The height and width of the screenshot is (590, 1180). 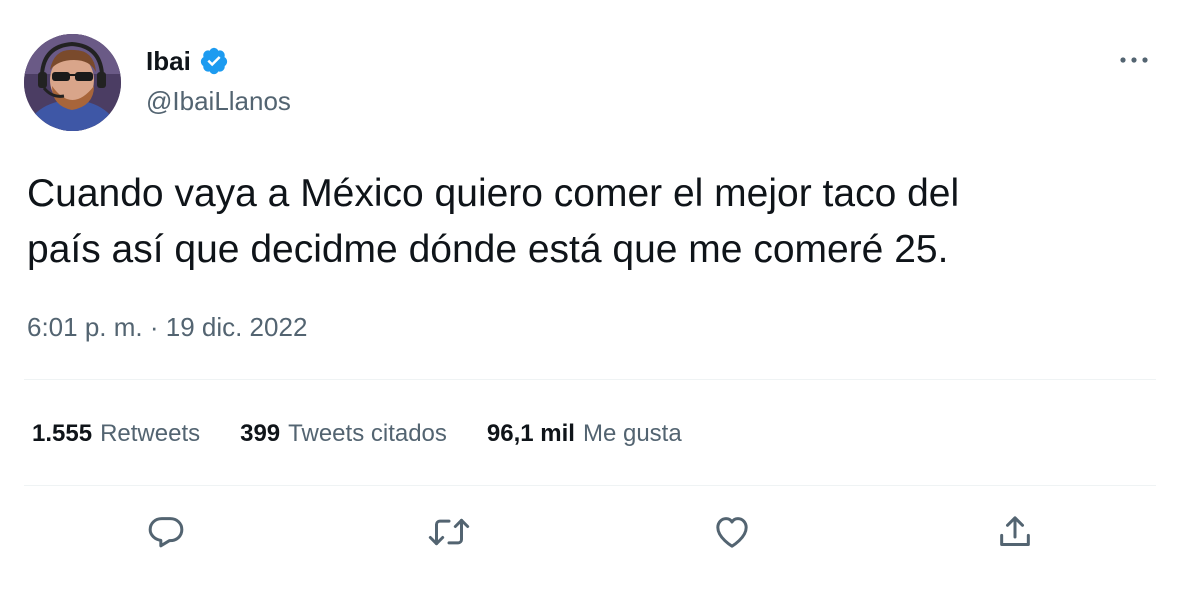 I want to click on reply-button, so click(x=166, y=532).